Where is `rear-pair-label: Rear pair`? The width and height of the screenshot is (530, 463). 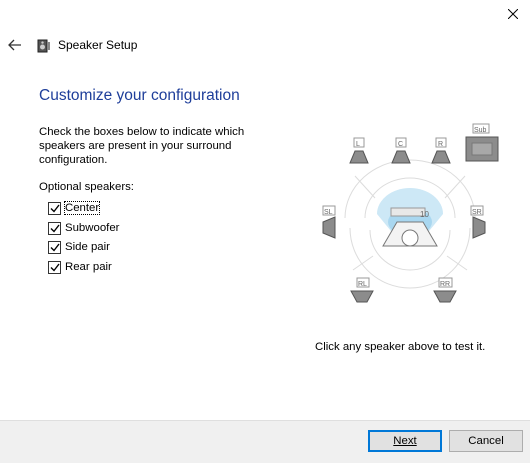
rear-pair-label: Rear pair is located at coordinates (88, 267).